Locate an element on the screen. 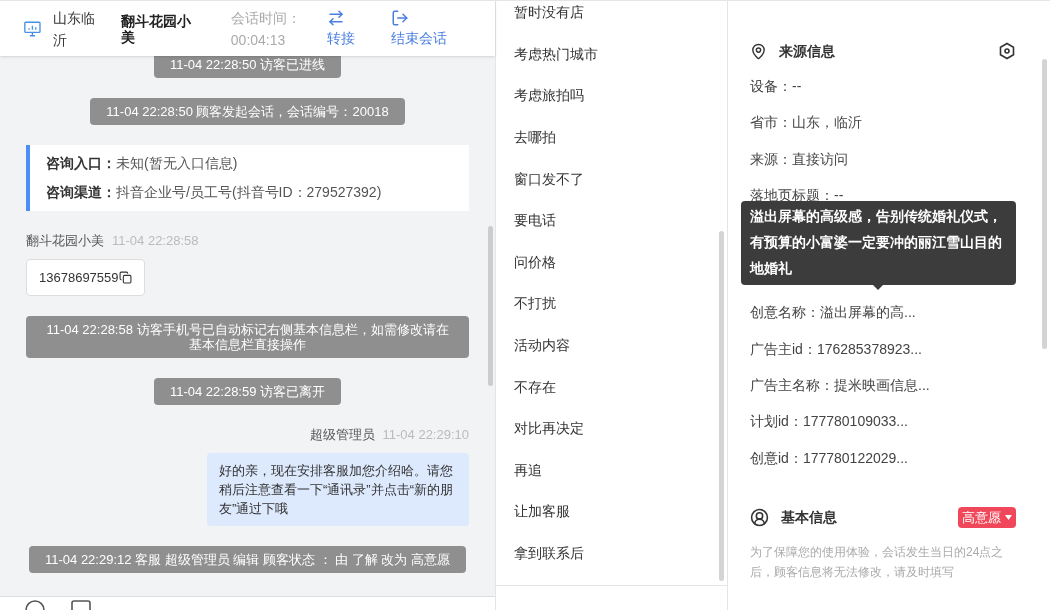 The height and width of the screenshot is (610, 1050). quick-reply-item: 再追 is located at coordinates (620, 470).